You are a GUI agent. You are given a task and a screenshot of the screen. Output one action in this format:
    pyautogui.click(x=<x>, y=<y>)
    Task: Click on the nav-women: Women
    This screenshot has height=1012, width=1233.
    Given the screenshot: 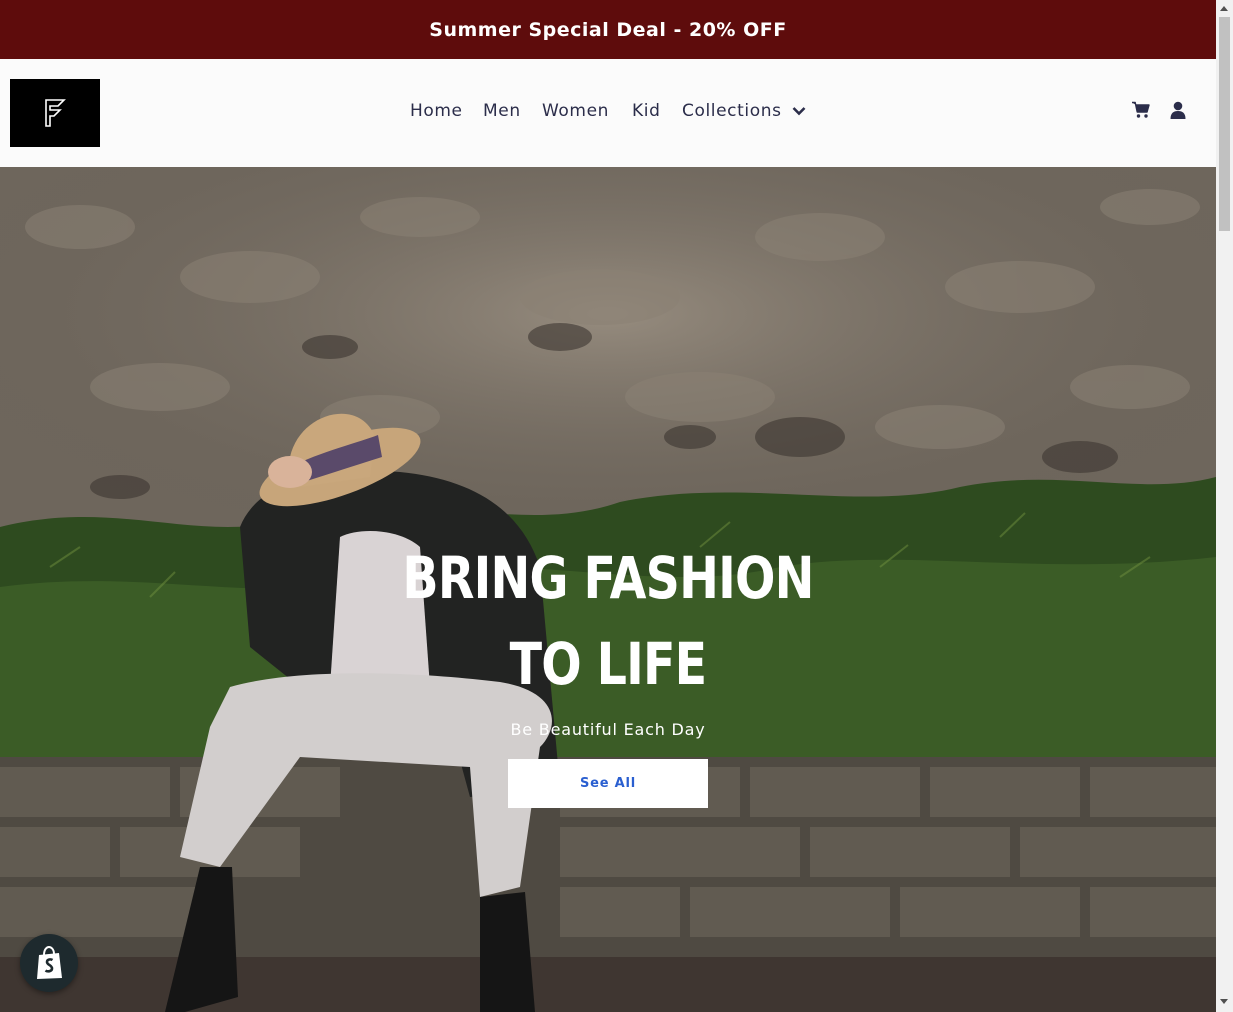 What is the action you would take?
    pyautogui.click(x=575, y=111)
    